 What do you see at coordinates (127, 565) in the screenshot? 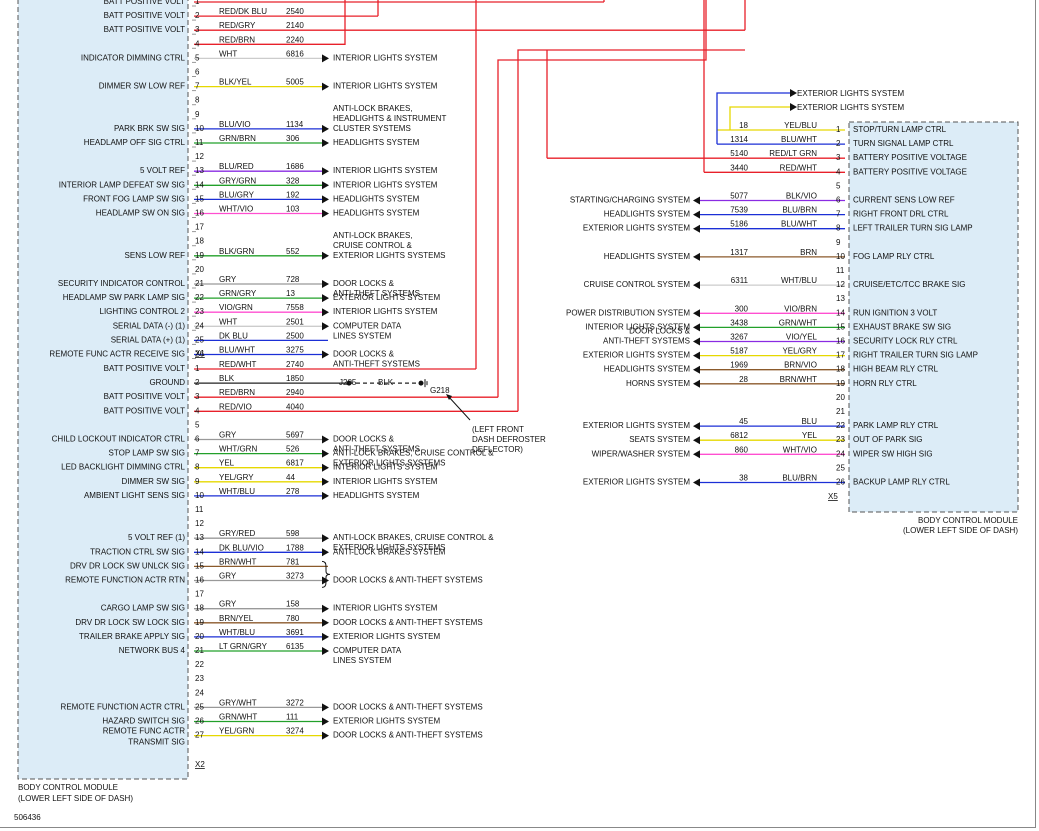
I see `x2_pins-pin-label: DRV DR LOCK SW UNLCK SIG` at bounding box center [127, 565].